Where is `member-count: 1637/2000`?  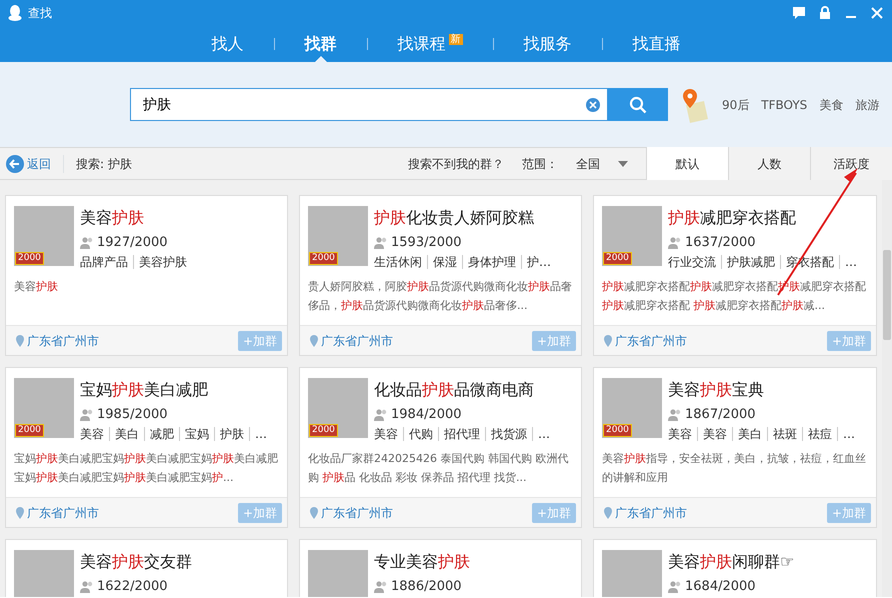 member-count: 1637/2000 is located at coordinates (720, 243).